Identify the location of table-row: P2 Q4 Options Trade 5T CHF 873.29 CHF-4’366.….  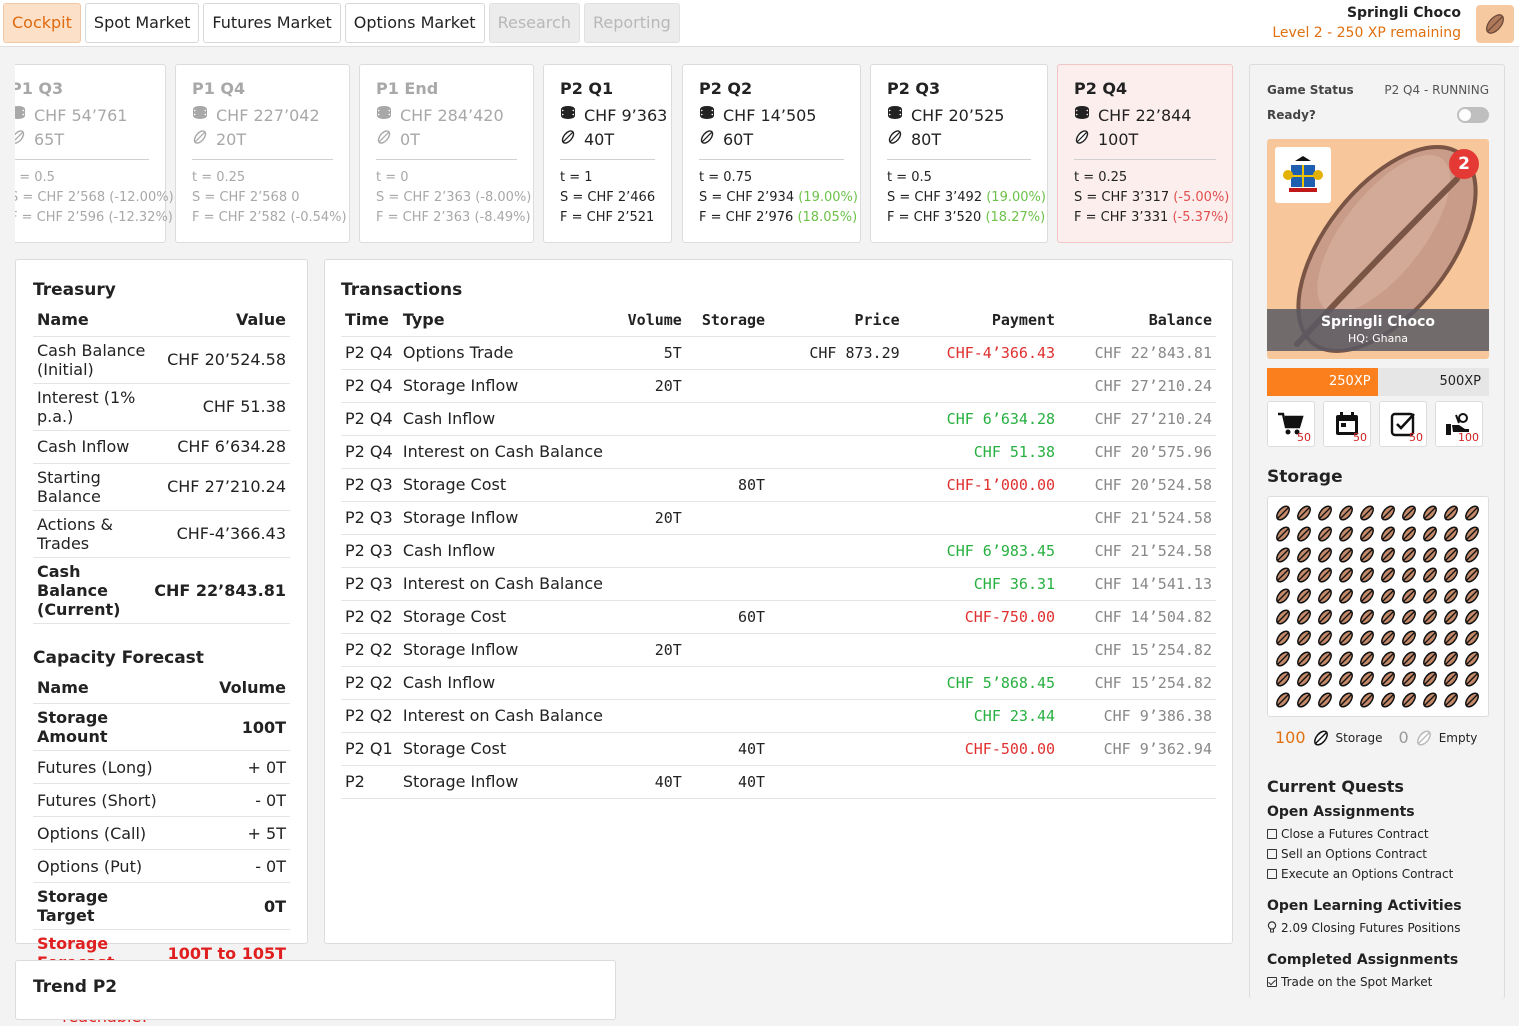
(778, 353).